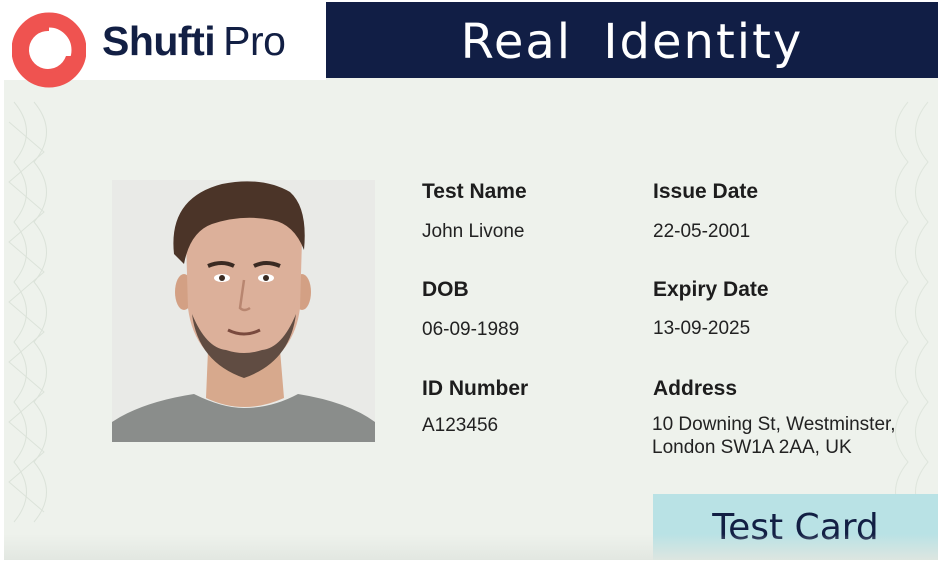 The image size is (940, 562). What do you see at coordinates (49, 50) in the screenshot?
I see `shufti-logo-icon` at bounding box center [49, 50].